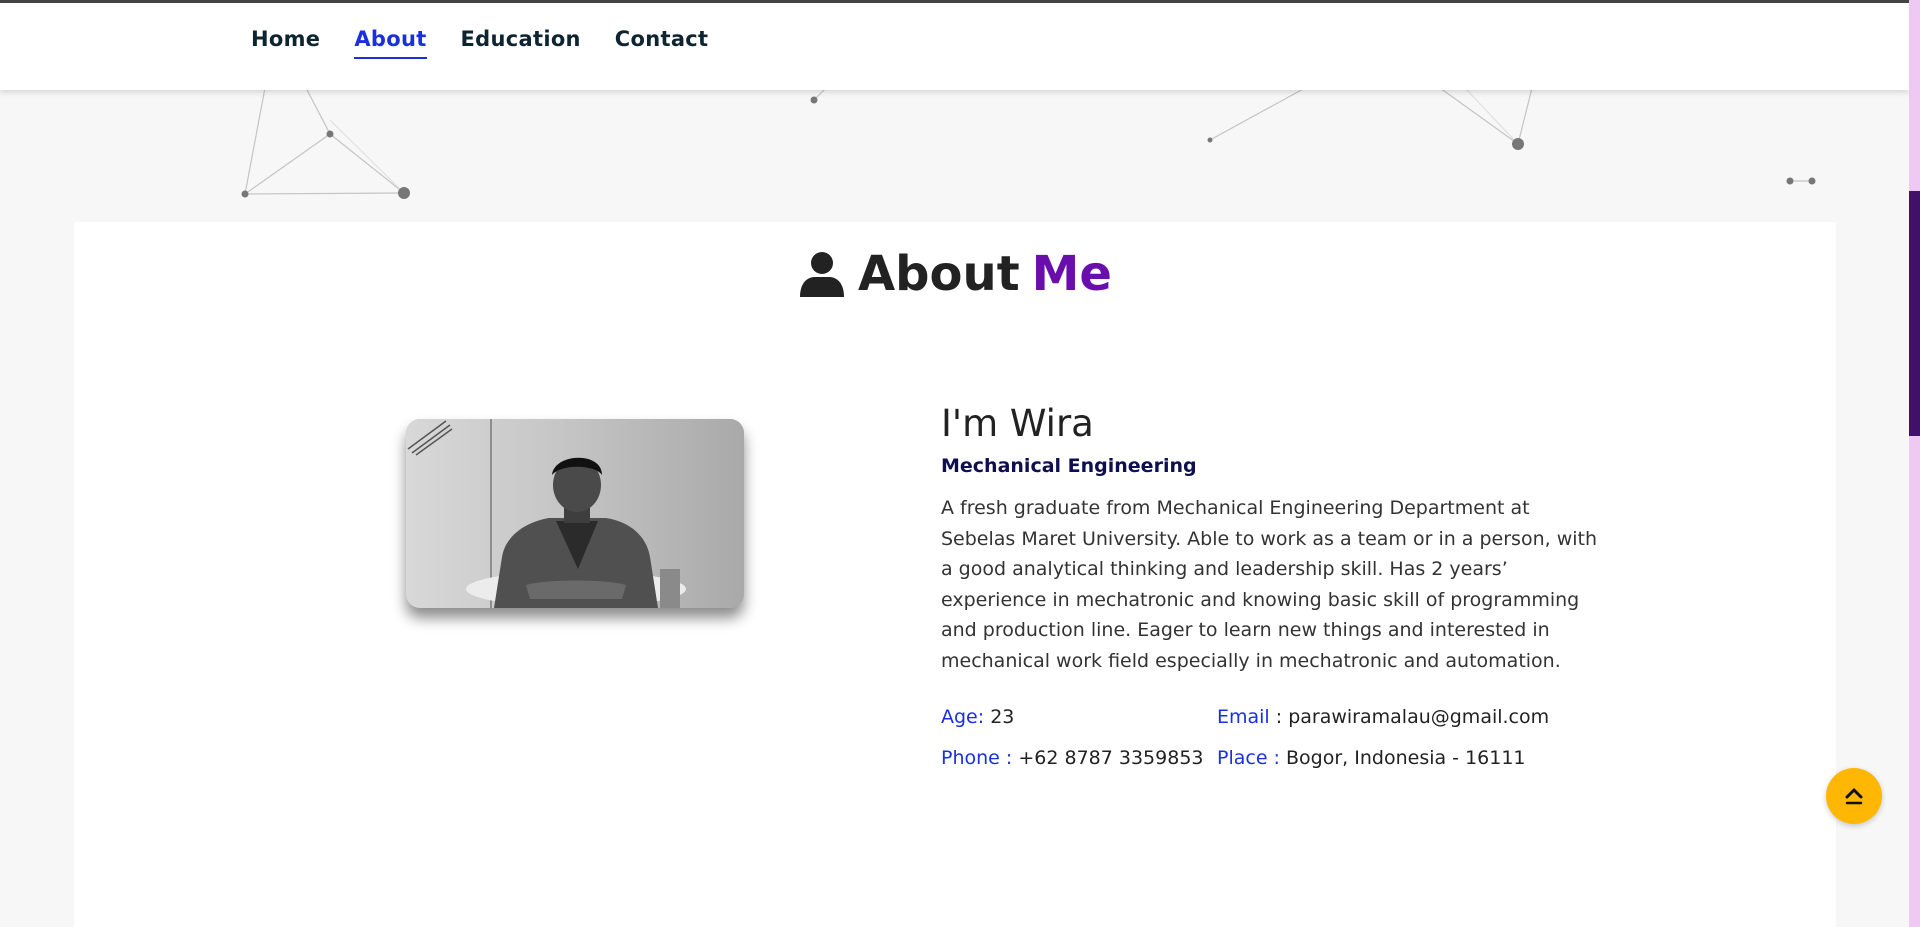  What do you see at coordinates (1406, 758) in the screenshot?
I see `place-value: Bogor, Indonesia - 16111` at bounding box center [1406, 758].